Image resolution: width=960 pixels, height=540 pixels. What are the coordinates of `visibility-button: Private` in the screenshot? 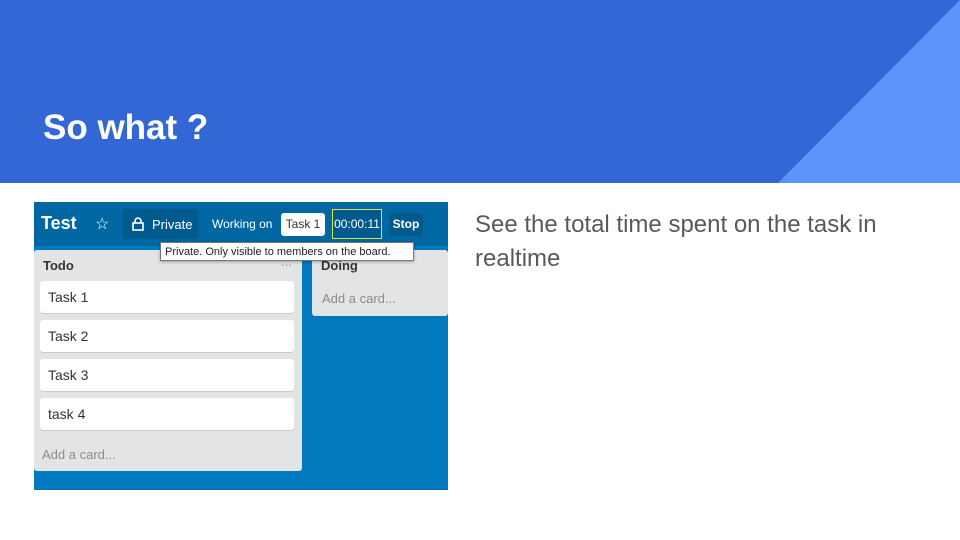 It's located at (160, 224).